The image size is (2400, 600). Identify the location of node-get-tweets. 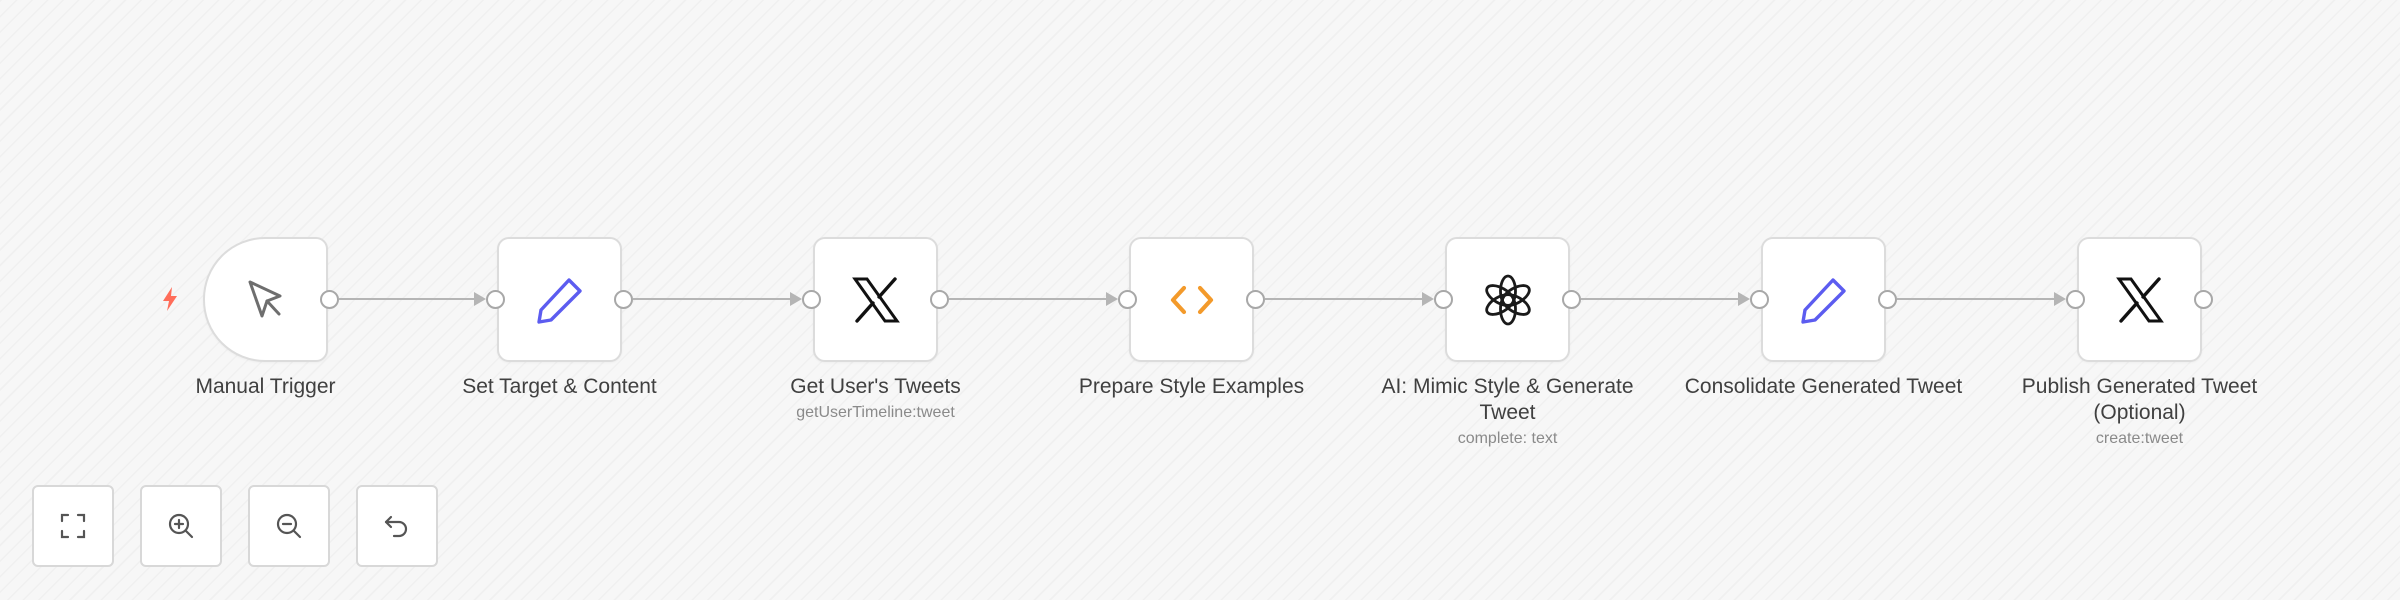
(875, 299).